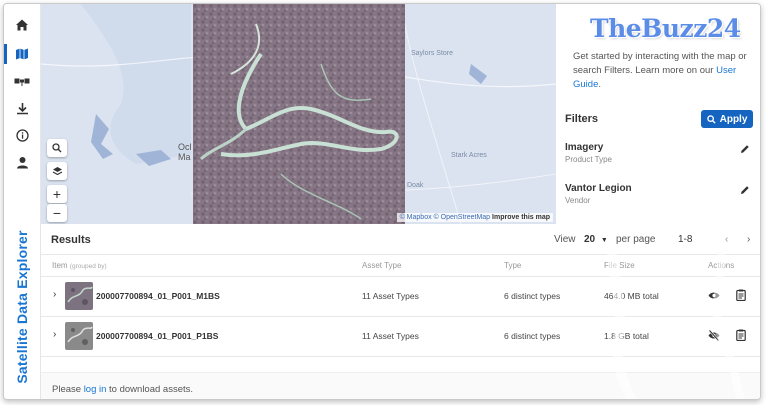 Image resolution: width=768 pixels, height=405 pixels. What do you see at coordinates (513, 265) in the screenshot?
I see `column-type: Type` at bounding box center [513, 265].